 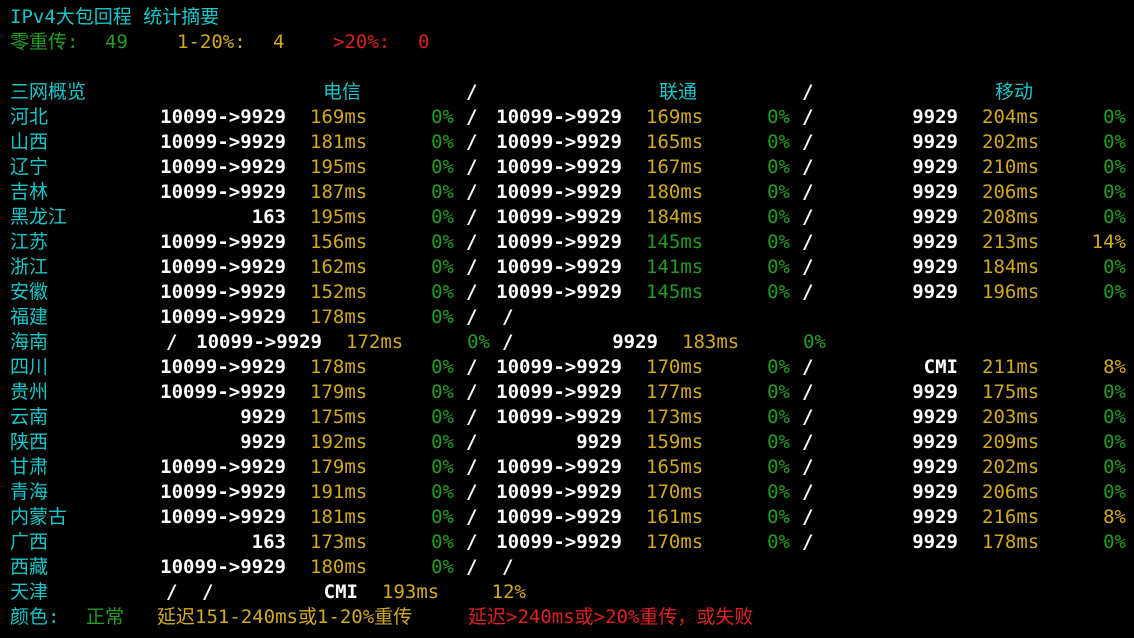 What do you see at coordinates (611, 617) in the screenshot?
I see `legend-bad: 延迟>240ms或>20%重传，或失败` at bounding box center [611, 617].